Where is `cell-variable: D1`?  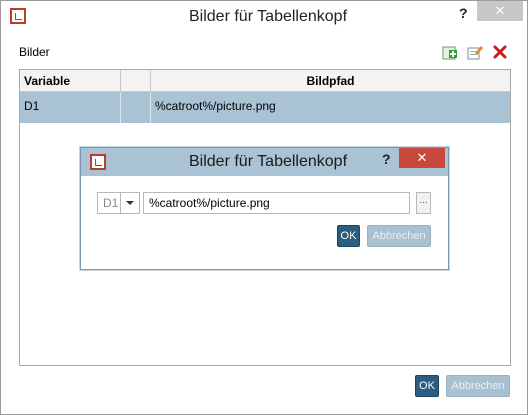
cell-variable: D1 is located at coordinates (70, 107).